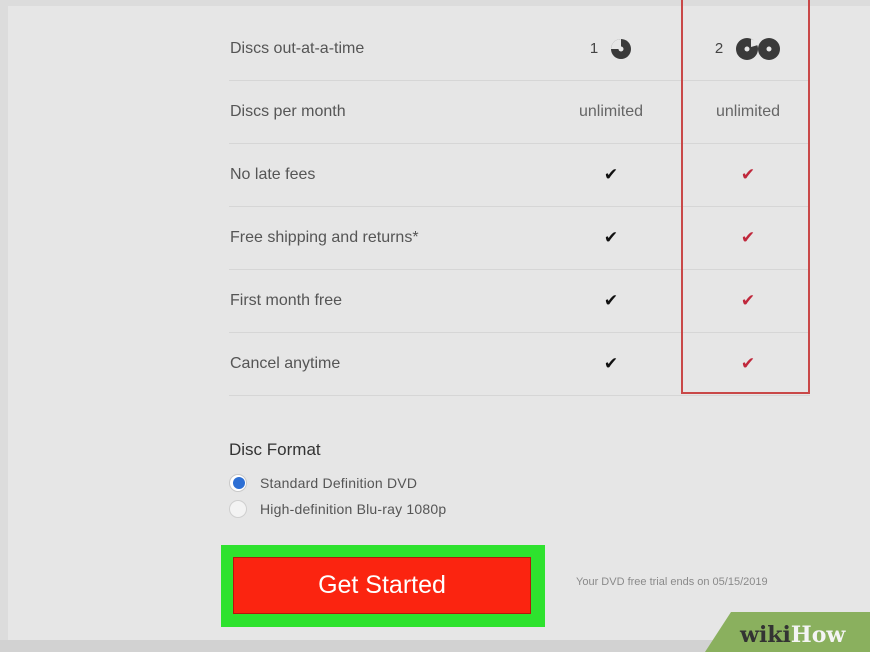 Image resolution: width=870 pixels, height=652 pixels. Describe the element at coordinates (353, 509) in the screenshot. I see `format-option-label: High-definition Blu-ray 1080p` at that location.